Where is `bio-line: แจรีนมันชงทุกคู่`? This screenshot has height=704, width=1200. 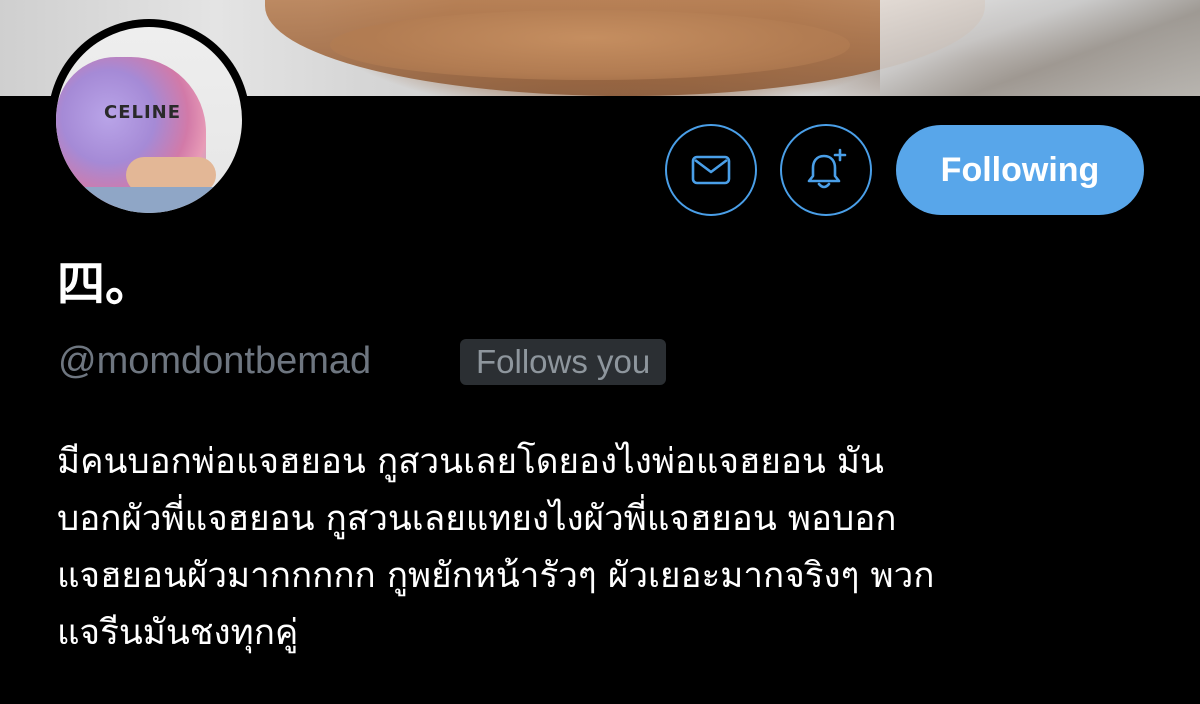 bio-line: แจรีนมันชงทุกคู่ is located at coordinates (178, 633).